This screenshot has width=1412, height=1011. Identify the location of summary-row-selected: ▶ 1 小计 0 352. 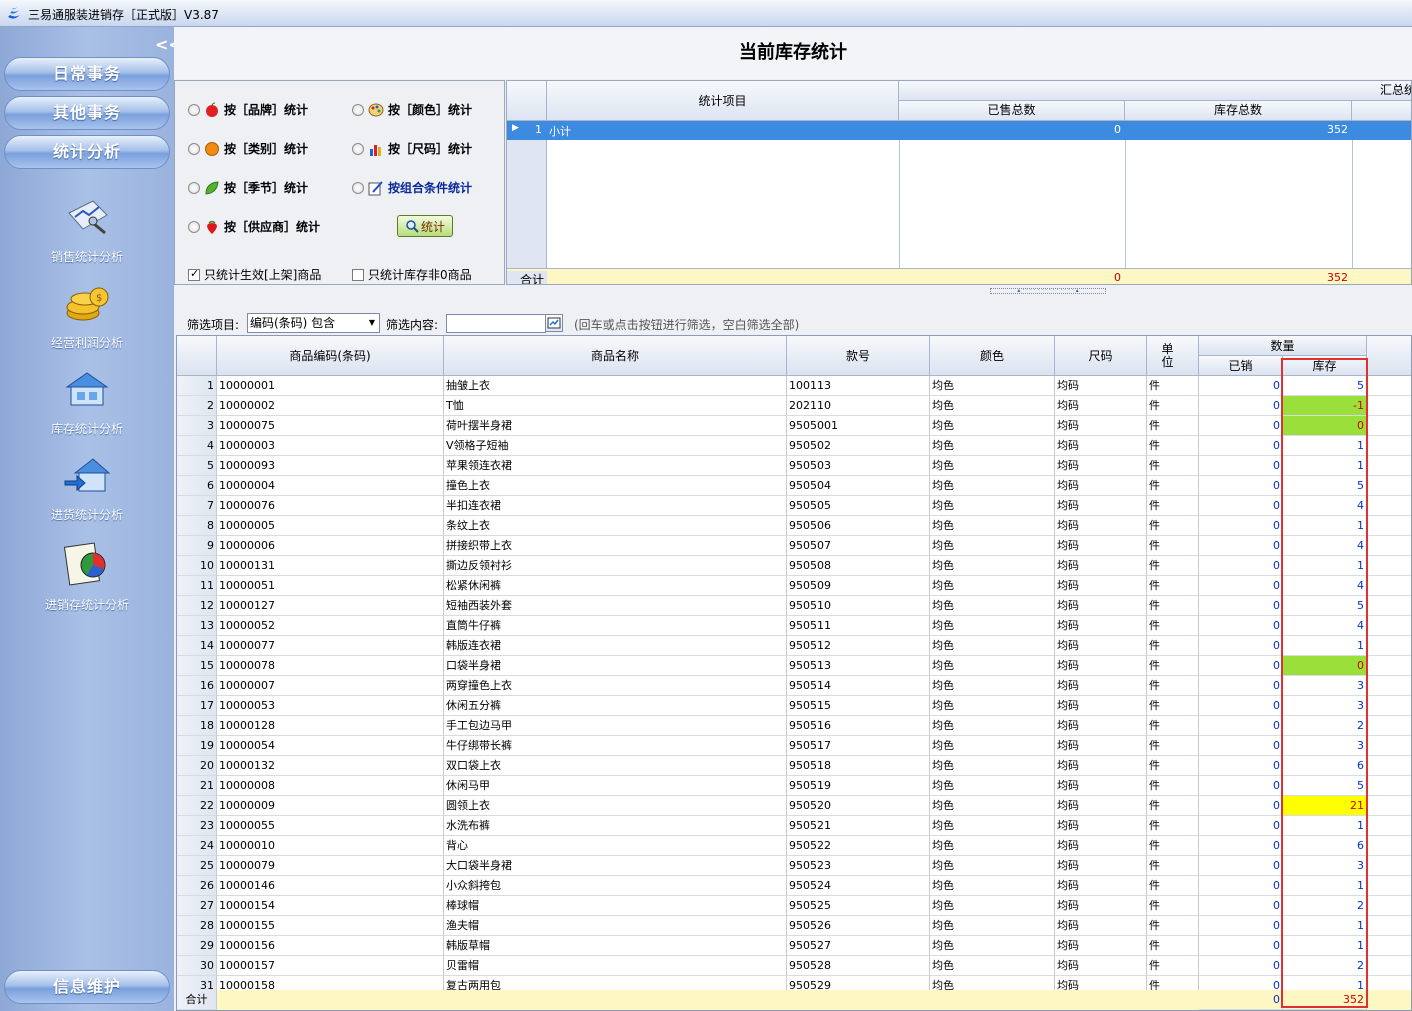
(959, 130).